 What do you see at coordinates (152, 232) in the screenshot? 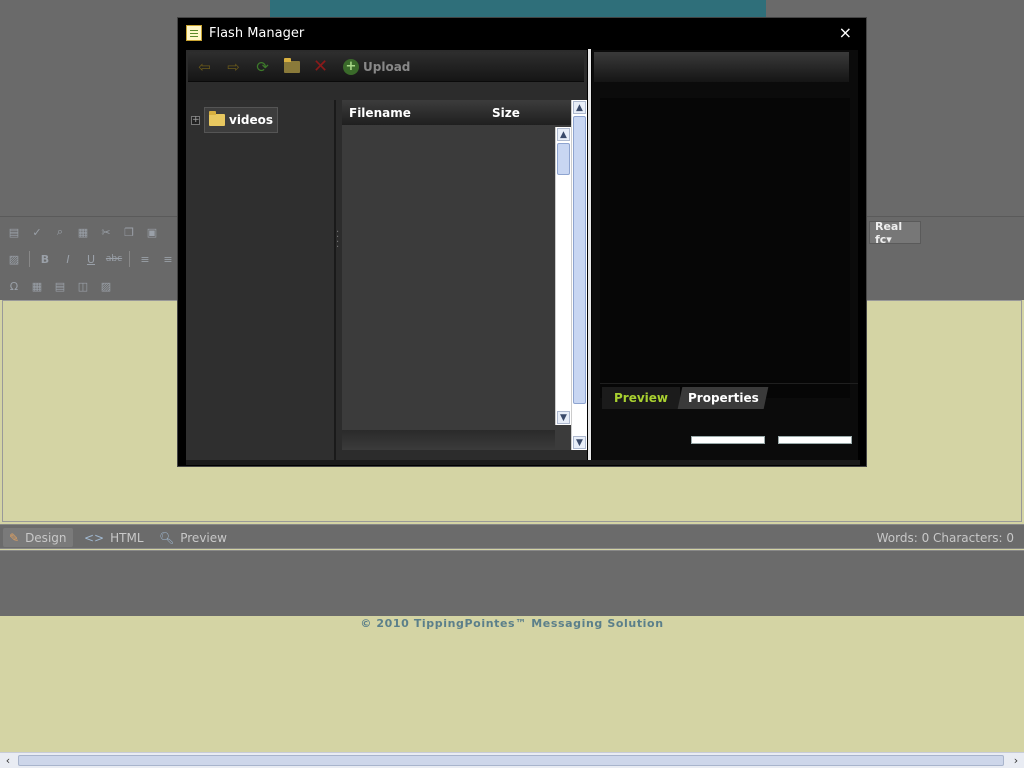
I see `paste-icon: ▣` at bounding box center [152, 232].